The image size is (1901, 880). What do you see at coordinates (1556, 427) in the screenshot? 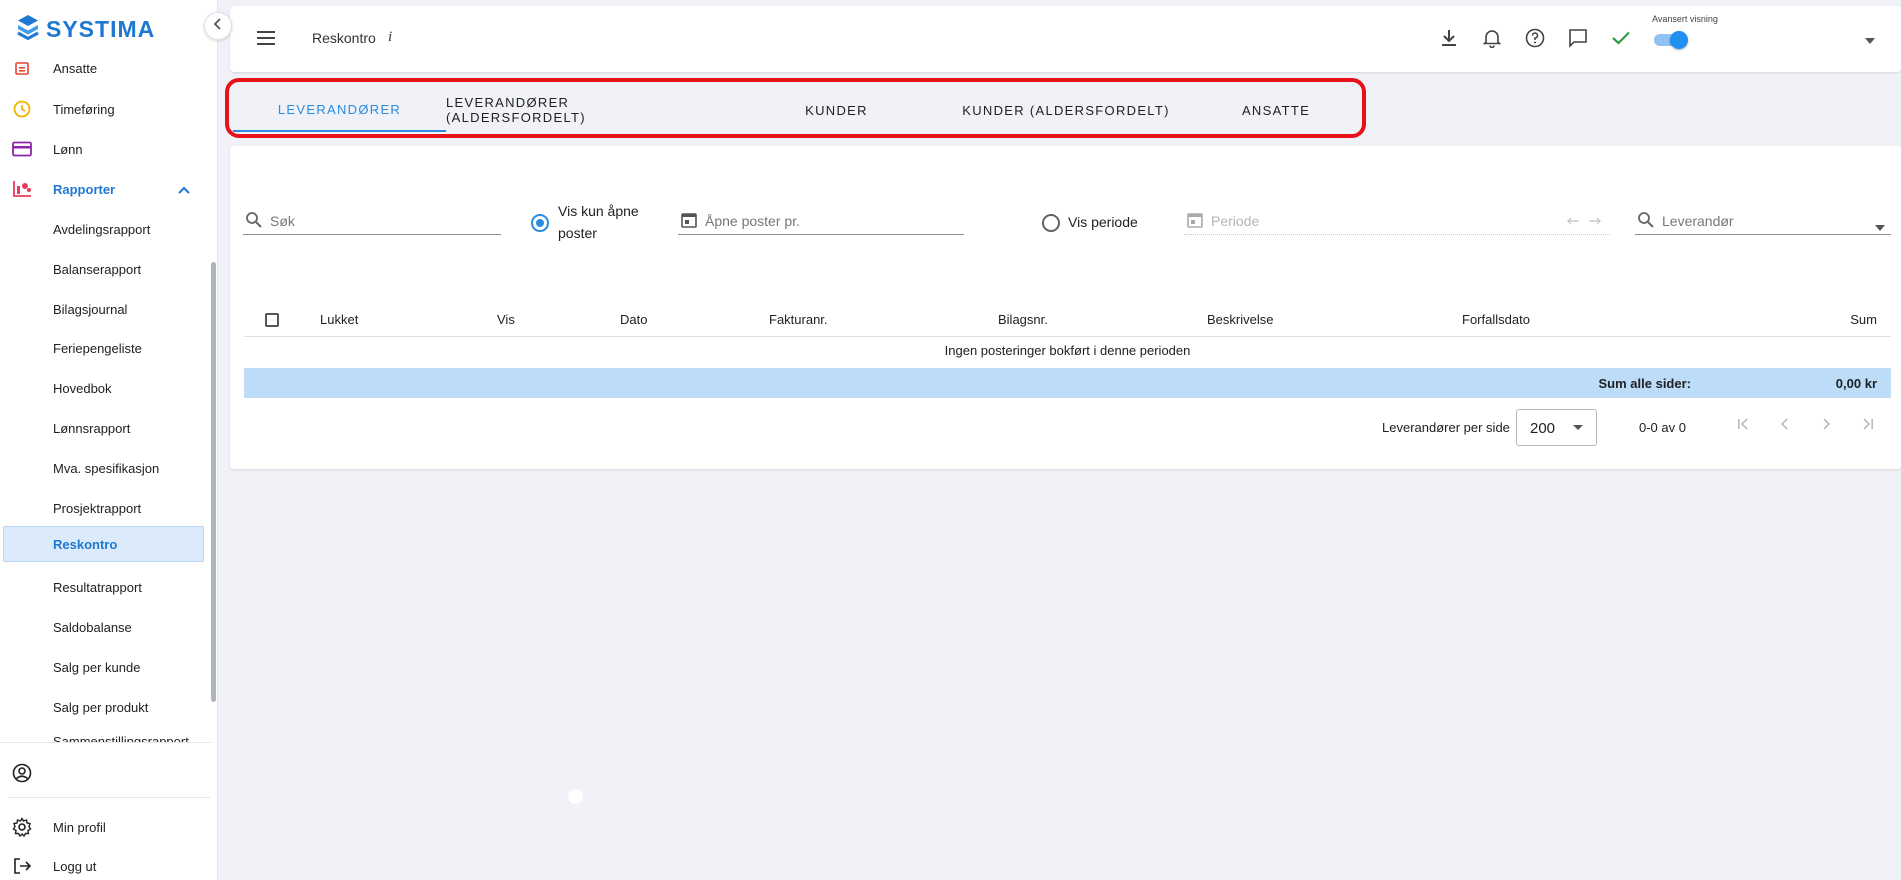
I see `rows-per-page-select: 200` at bounding box center [1556, 427].